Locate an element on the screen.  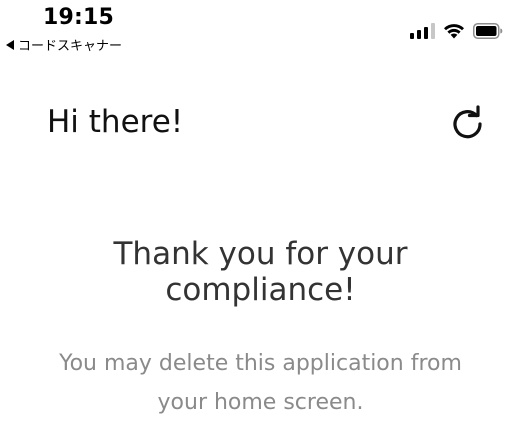
refresh-button is located at coordinates (468, 124).